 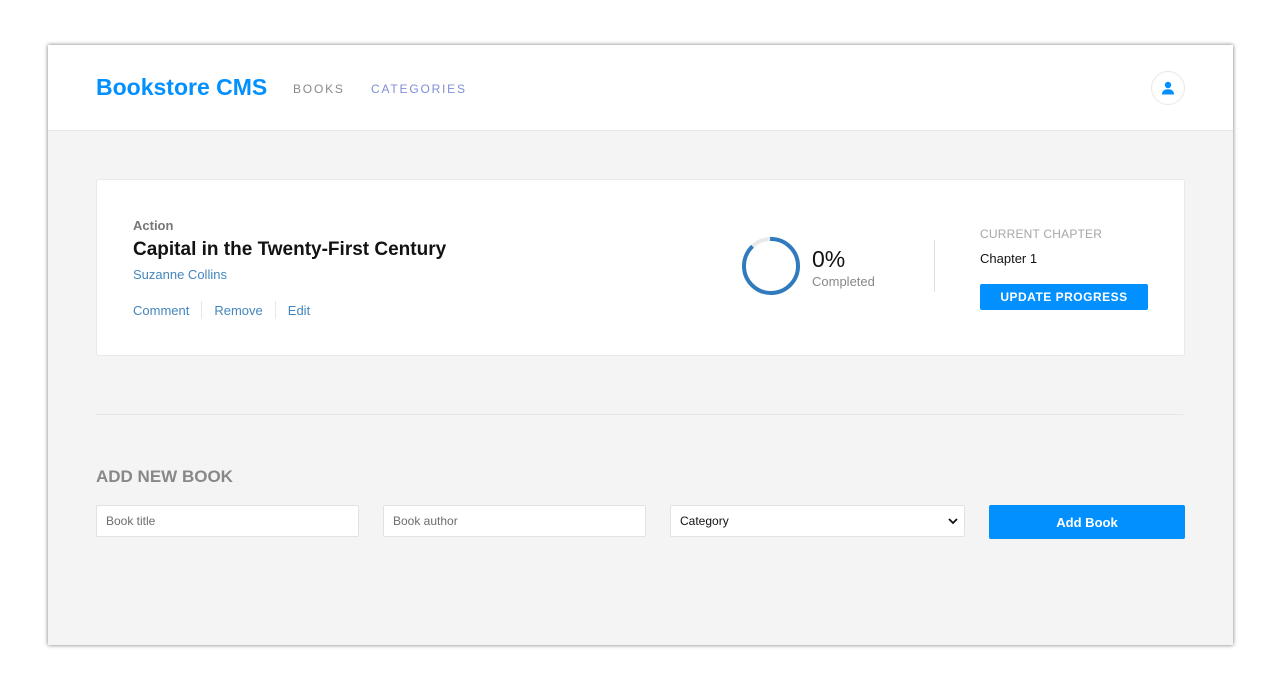 I want to click on progress-ring, so click(x=771, y=266).